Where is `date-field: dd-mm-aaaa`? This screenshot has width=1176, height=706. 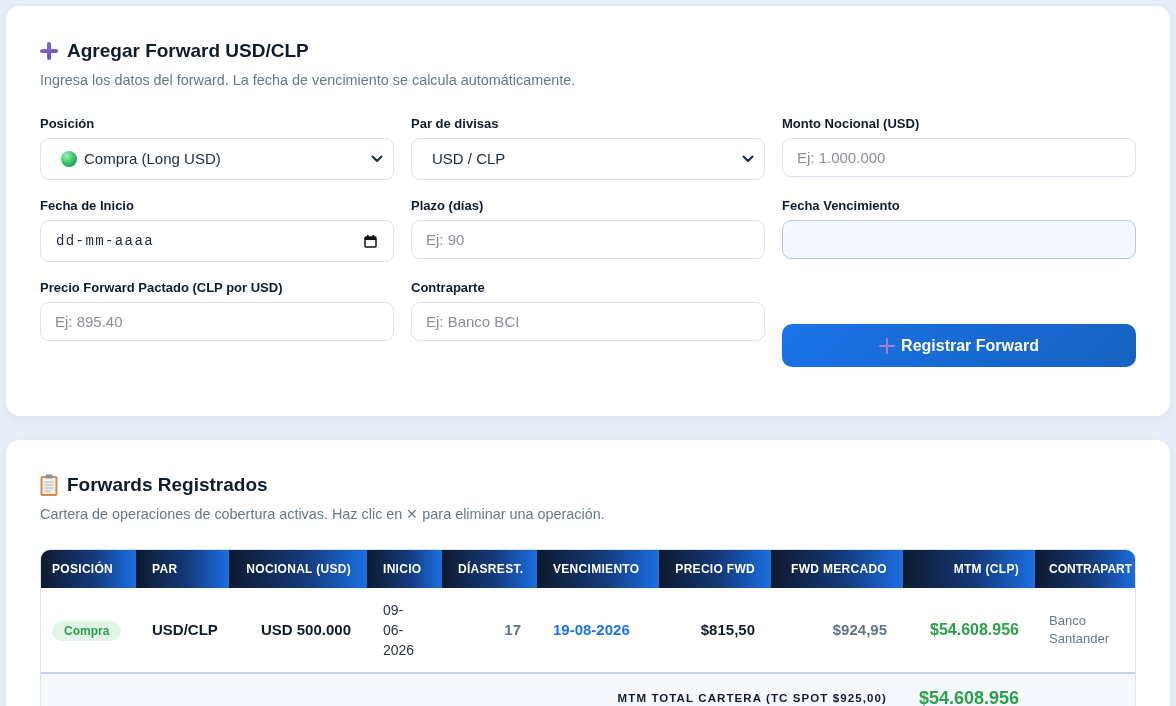
date-field: dd-mm-aaaa is located at coordinates (217, 241).